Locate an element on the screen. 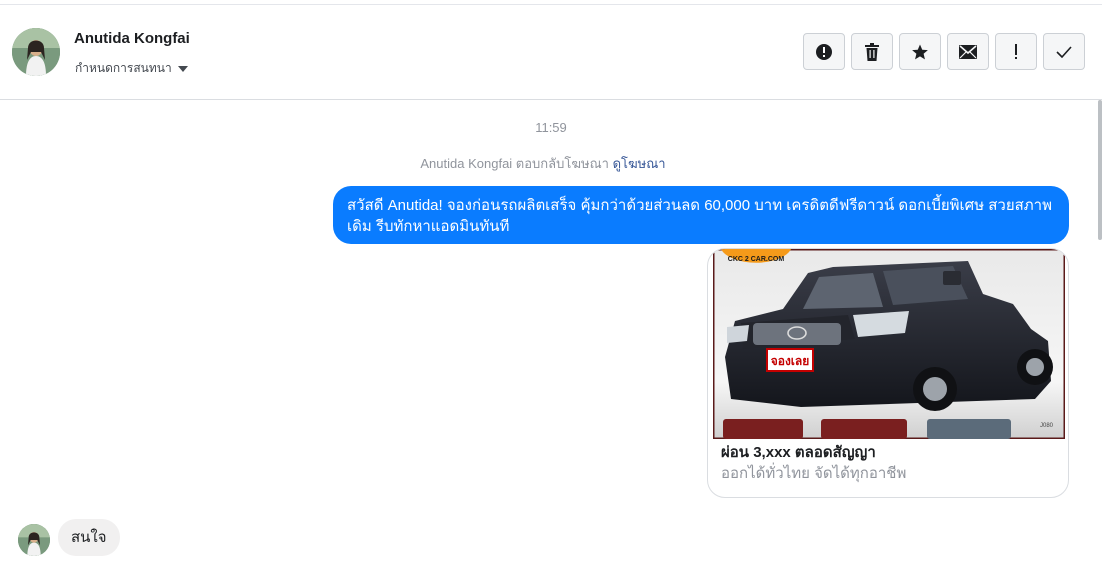 This screenshot has width=1102, height=571. delete-button is located at coordinates (872, 51).